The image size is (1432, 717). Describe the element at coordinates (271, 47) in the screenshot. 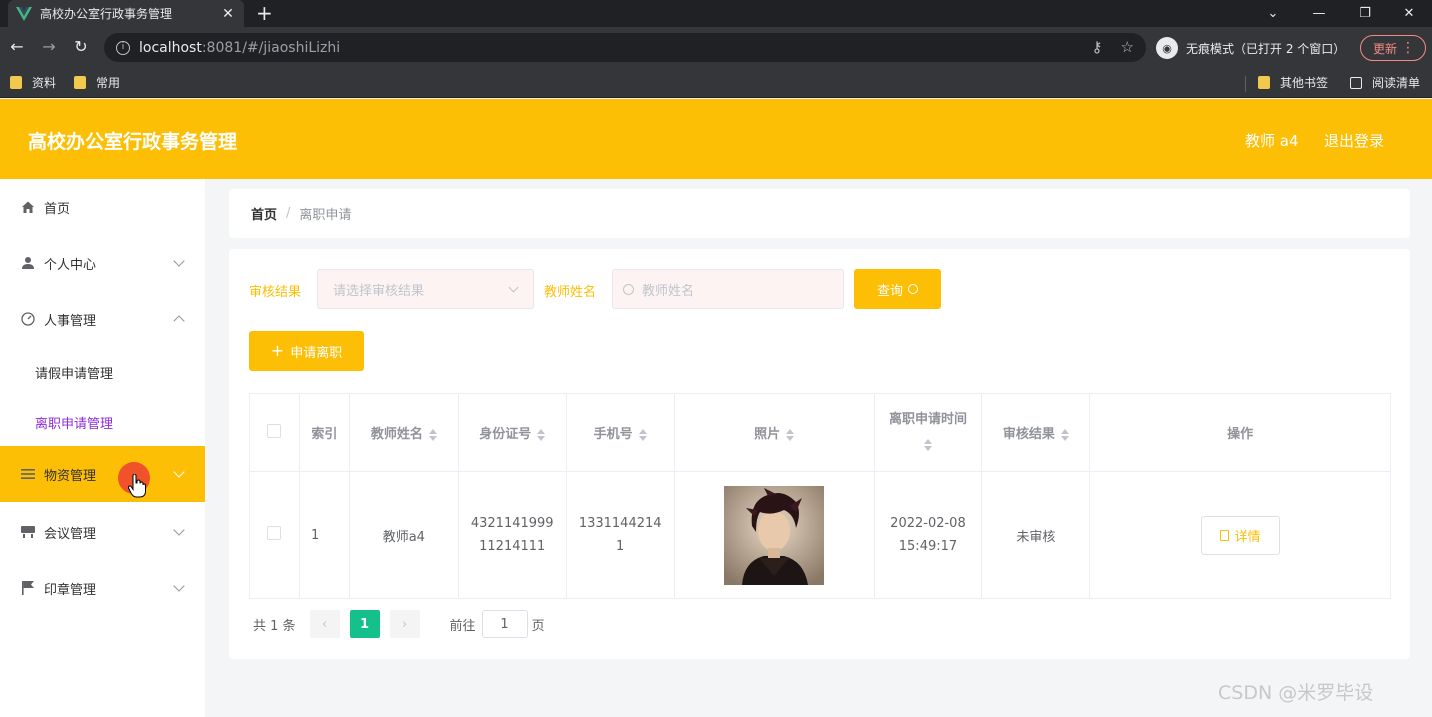

I see `url-path: :8081/#/jiaoshiLizhi` at that location.